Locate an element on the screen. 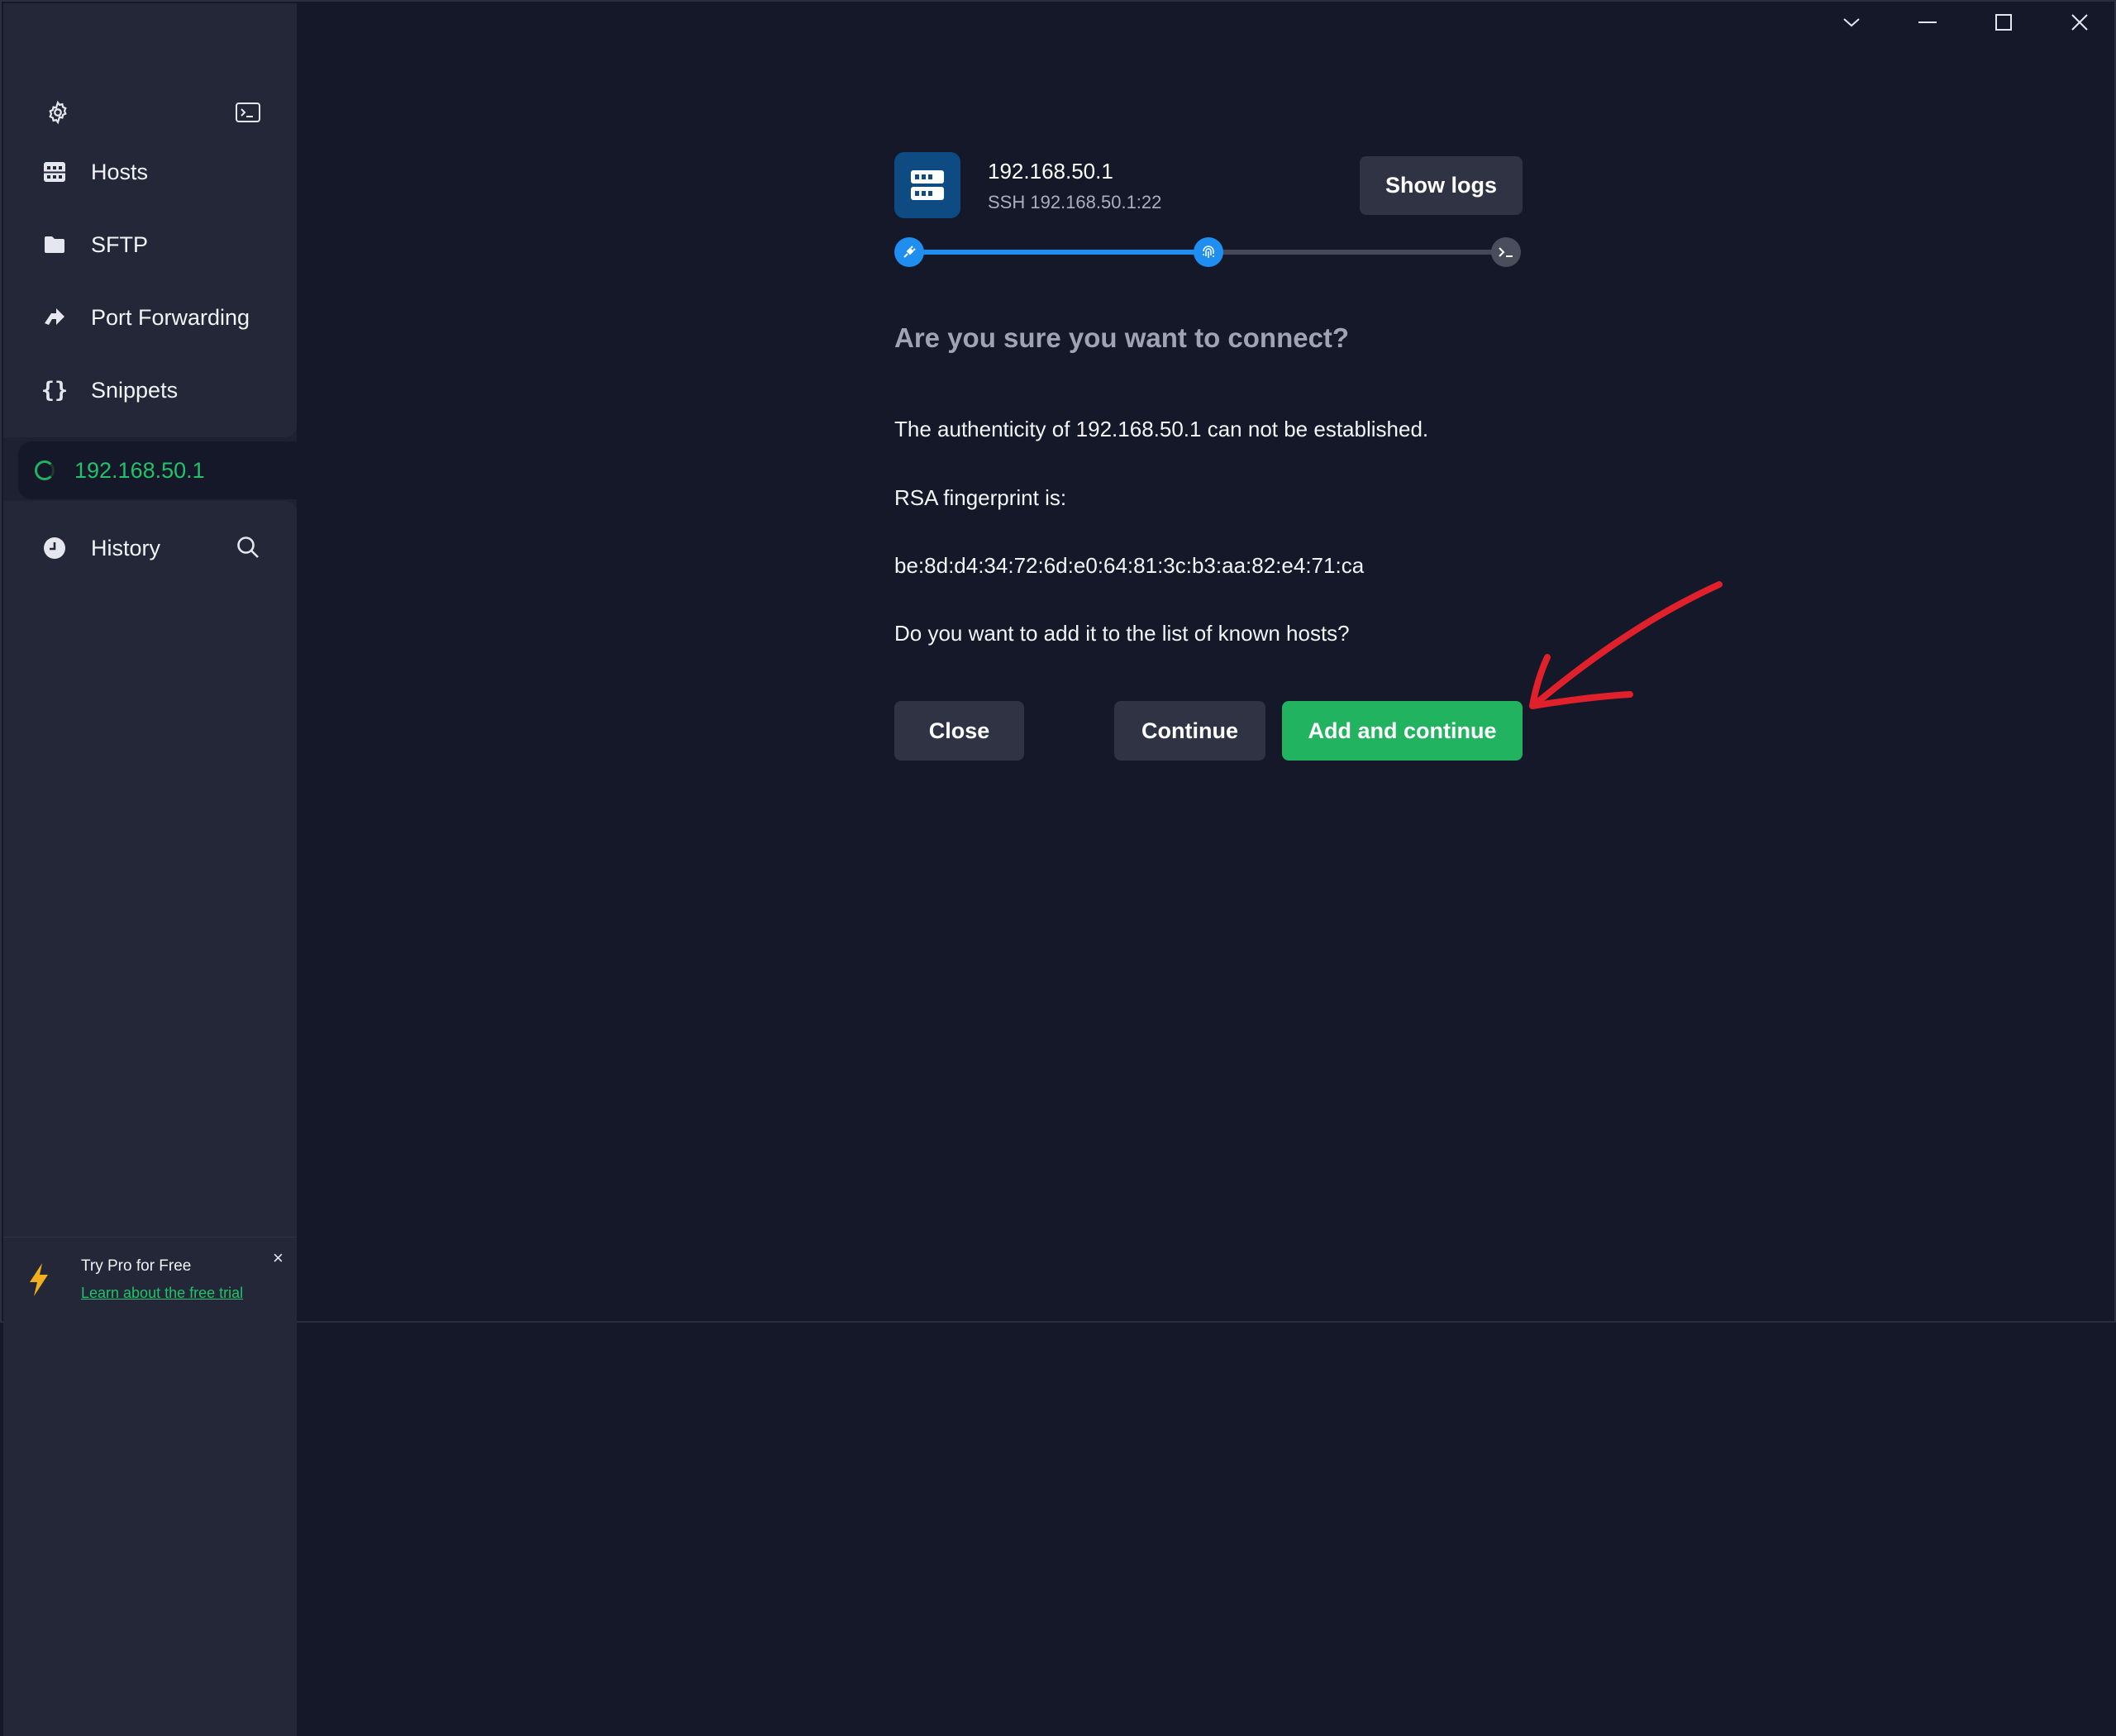  host-connection-string: SSH 192.168.50.1:22 is located at coordinates (1075, 202).